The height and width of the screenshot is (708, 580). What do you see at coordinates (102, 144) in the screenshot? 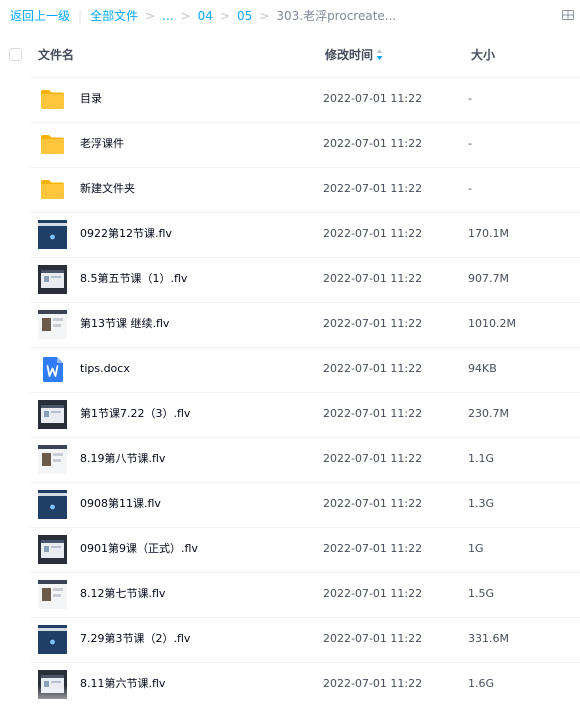
I see `file-name: 老浮课件` at bounding box center [102, 144].